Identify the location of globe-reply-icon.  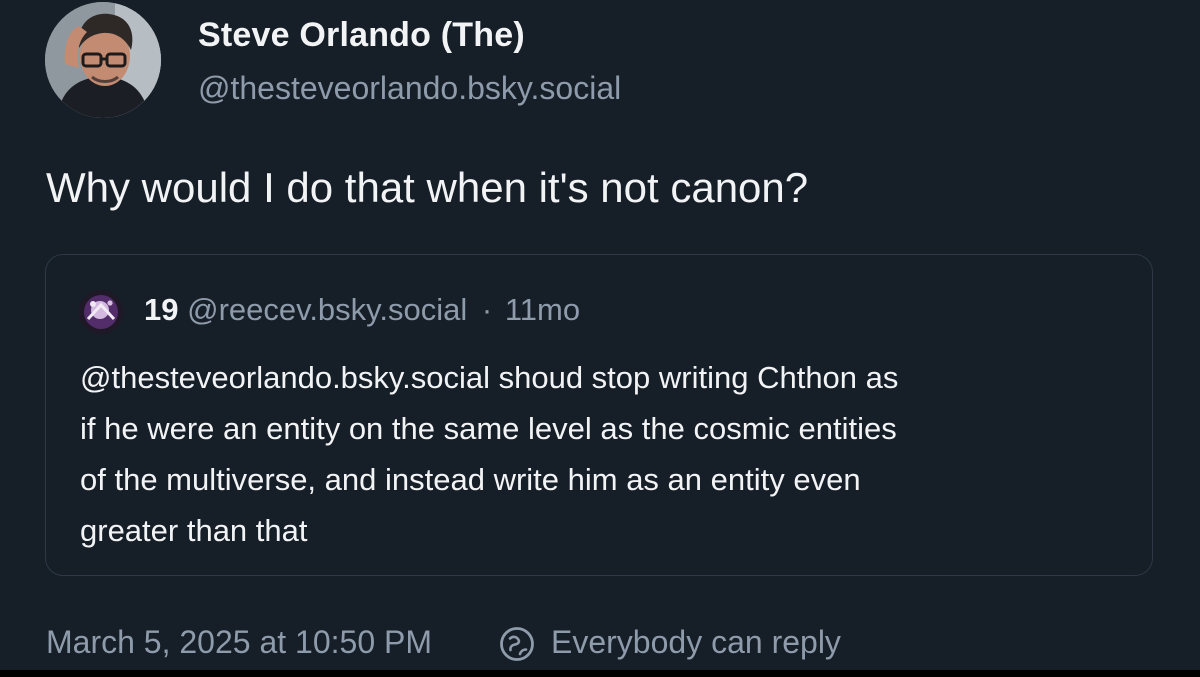
(517, 644).